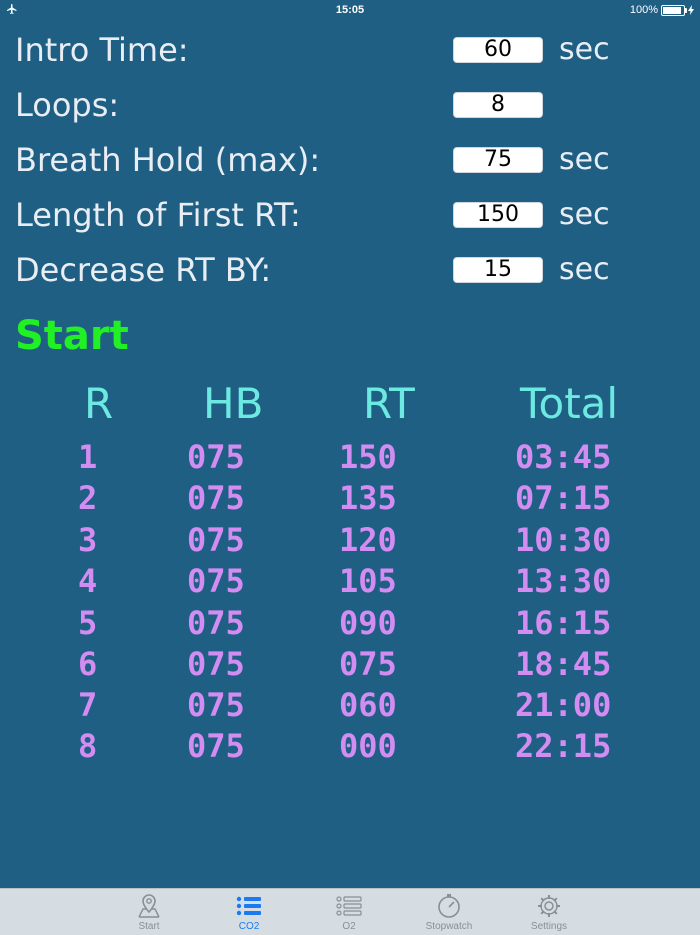  I want to click on status-bar: 15:05 100%, so click(350, 10).